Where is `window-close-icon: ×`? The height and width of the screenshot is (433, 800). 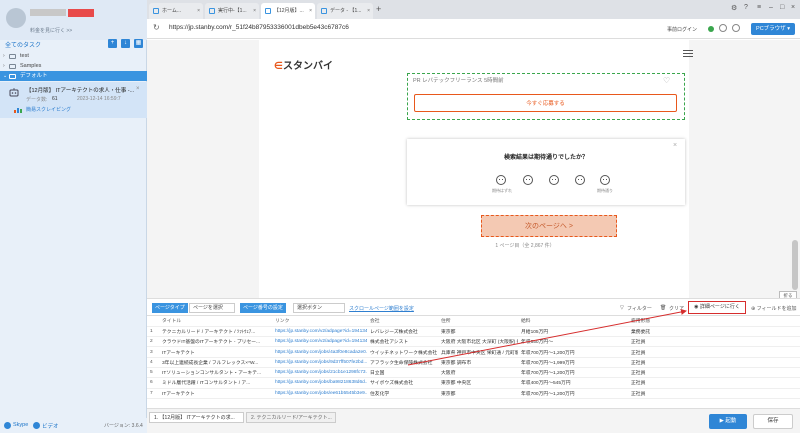
window-close-icon: × is located at coordinates (793, 7).